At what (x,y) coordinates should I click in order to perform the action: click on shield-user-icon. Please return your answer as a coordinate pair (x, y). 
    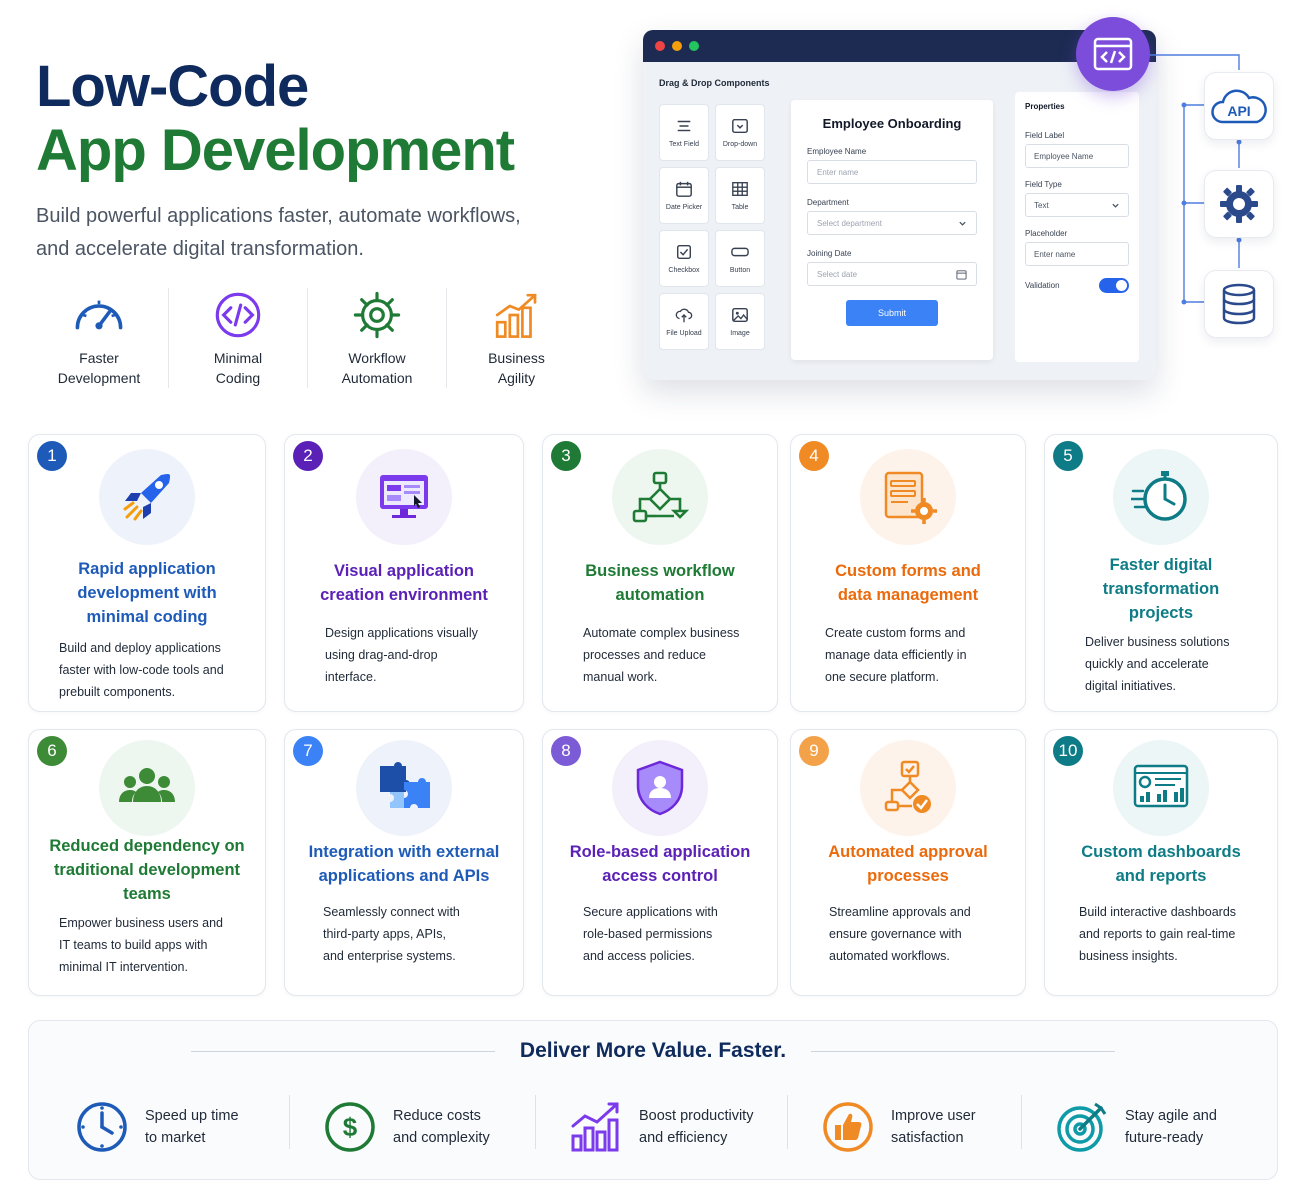
    Looking at the image, I should click on (660, 788).